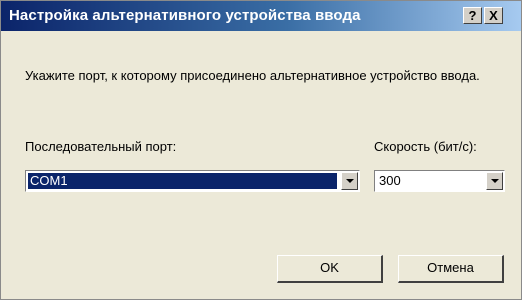  What do you see at coordinates (101, 146) in the screenshot?
I see `port-label: Последовательный порт:` at bounding box center [101, 146].